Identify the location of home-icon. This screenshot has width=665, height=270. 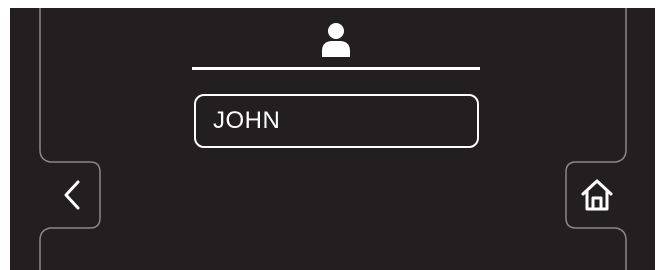
(597, 195).